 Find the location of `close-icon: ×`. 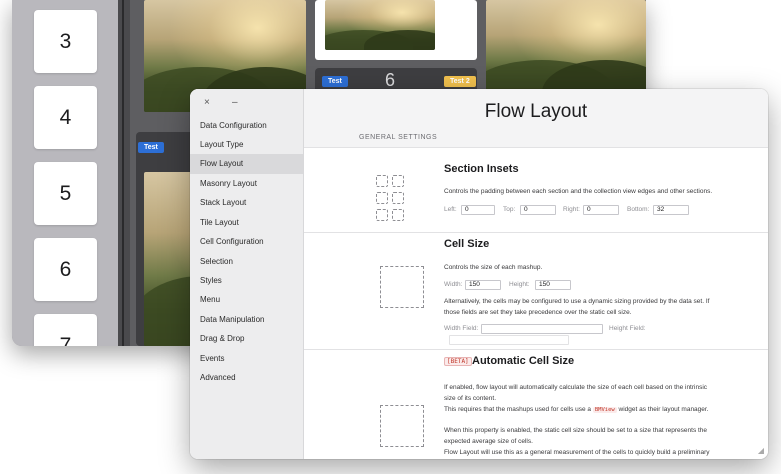

close-icon: × is located at coordinates (207, 102).